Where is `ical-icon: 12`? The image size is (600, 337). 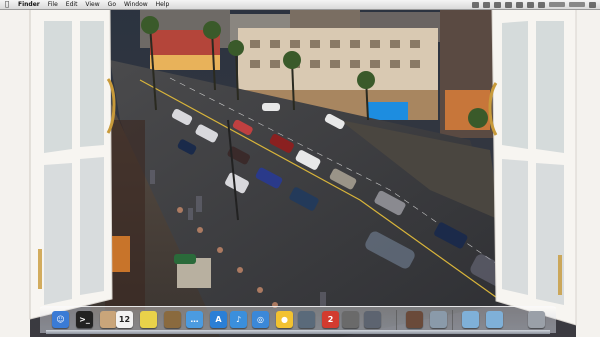
ical-icon: 12 is located at coordinates (124, 319).